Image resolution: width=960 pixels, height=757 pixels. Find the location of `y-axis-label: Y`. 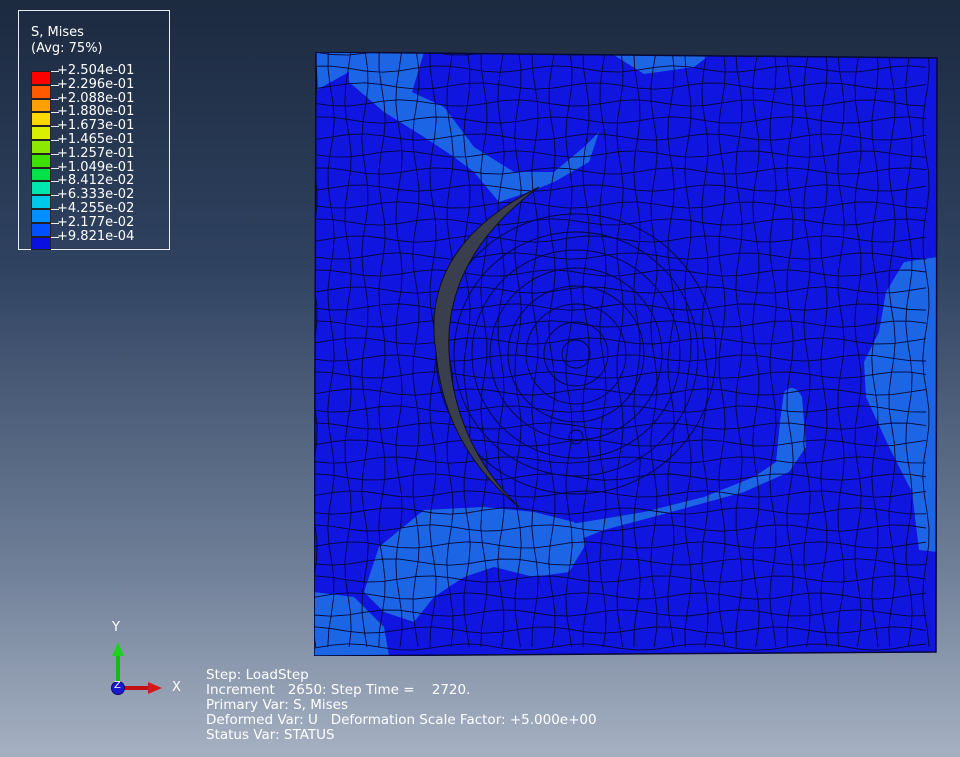

y-axis-label: Y is located at coordinates (116, 627).